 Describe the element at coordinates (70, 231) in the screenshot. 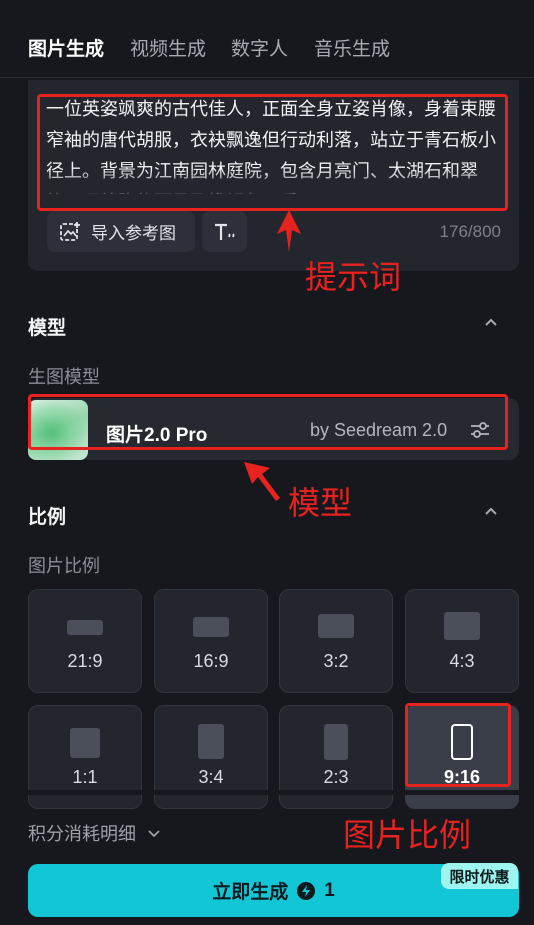

I see `image-add-icon` at that location.